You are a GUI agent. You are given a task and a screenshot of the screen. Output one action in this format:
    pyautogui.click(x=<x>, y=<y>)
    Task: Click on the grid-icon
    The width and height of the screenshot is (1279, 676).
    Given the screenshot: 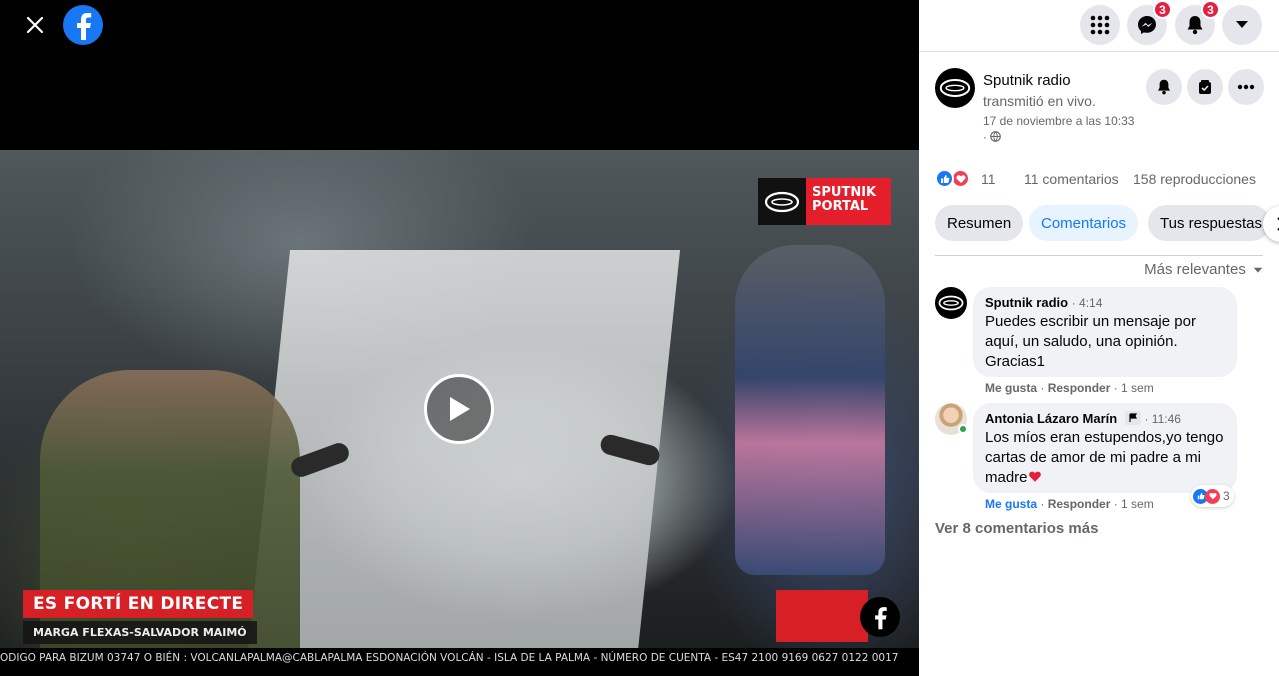 What is the action you would take?
    pyautogui.click(x=1100, y=25)
    